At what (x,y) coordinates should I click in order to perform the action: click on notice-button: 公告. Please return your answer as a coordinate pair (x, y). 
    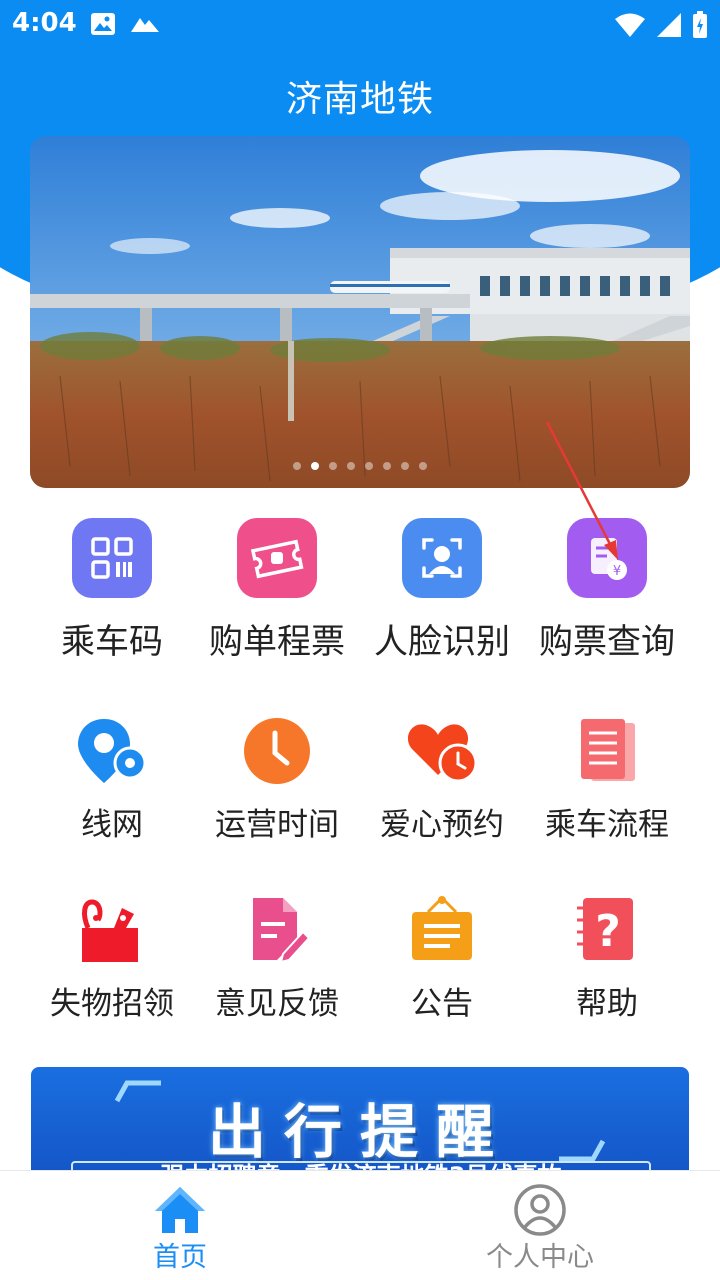
    Looking at the image, I should click on (442, 966).